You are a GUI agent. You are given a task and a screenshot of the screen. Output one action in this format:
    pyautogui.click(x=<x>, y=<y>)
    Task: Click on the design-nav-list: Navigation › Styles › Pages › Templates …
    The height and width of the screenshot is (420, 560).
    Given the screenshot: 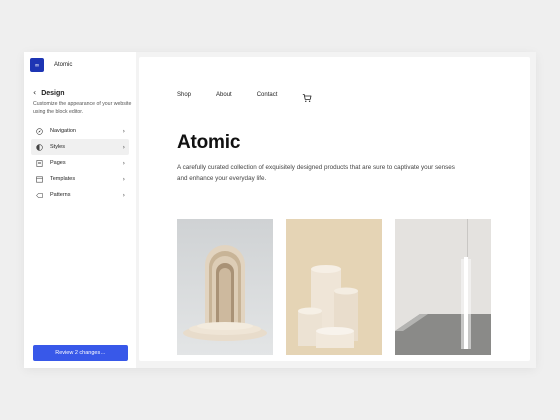 What is the action you would take?
    pyautogui.click(x=80, y=163)
    